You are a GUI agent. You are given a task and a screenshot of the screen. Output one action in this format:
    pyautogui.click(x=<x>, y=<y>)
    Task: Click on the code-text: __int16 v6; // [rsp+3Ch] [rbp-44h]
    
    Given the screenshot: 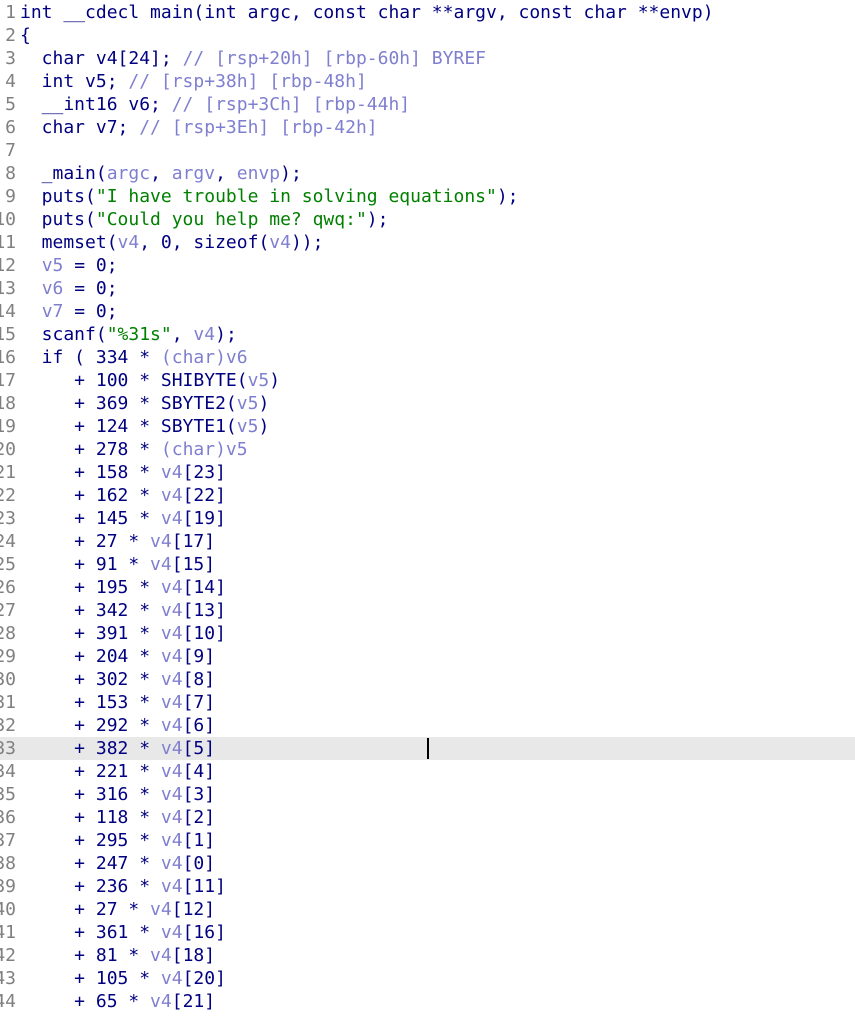 What is the action you would take?
    pyautogui.click(x=215, y=104)
    